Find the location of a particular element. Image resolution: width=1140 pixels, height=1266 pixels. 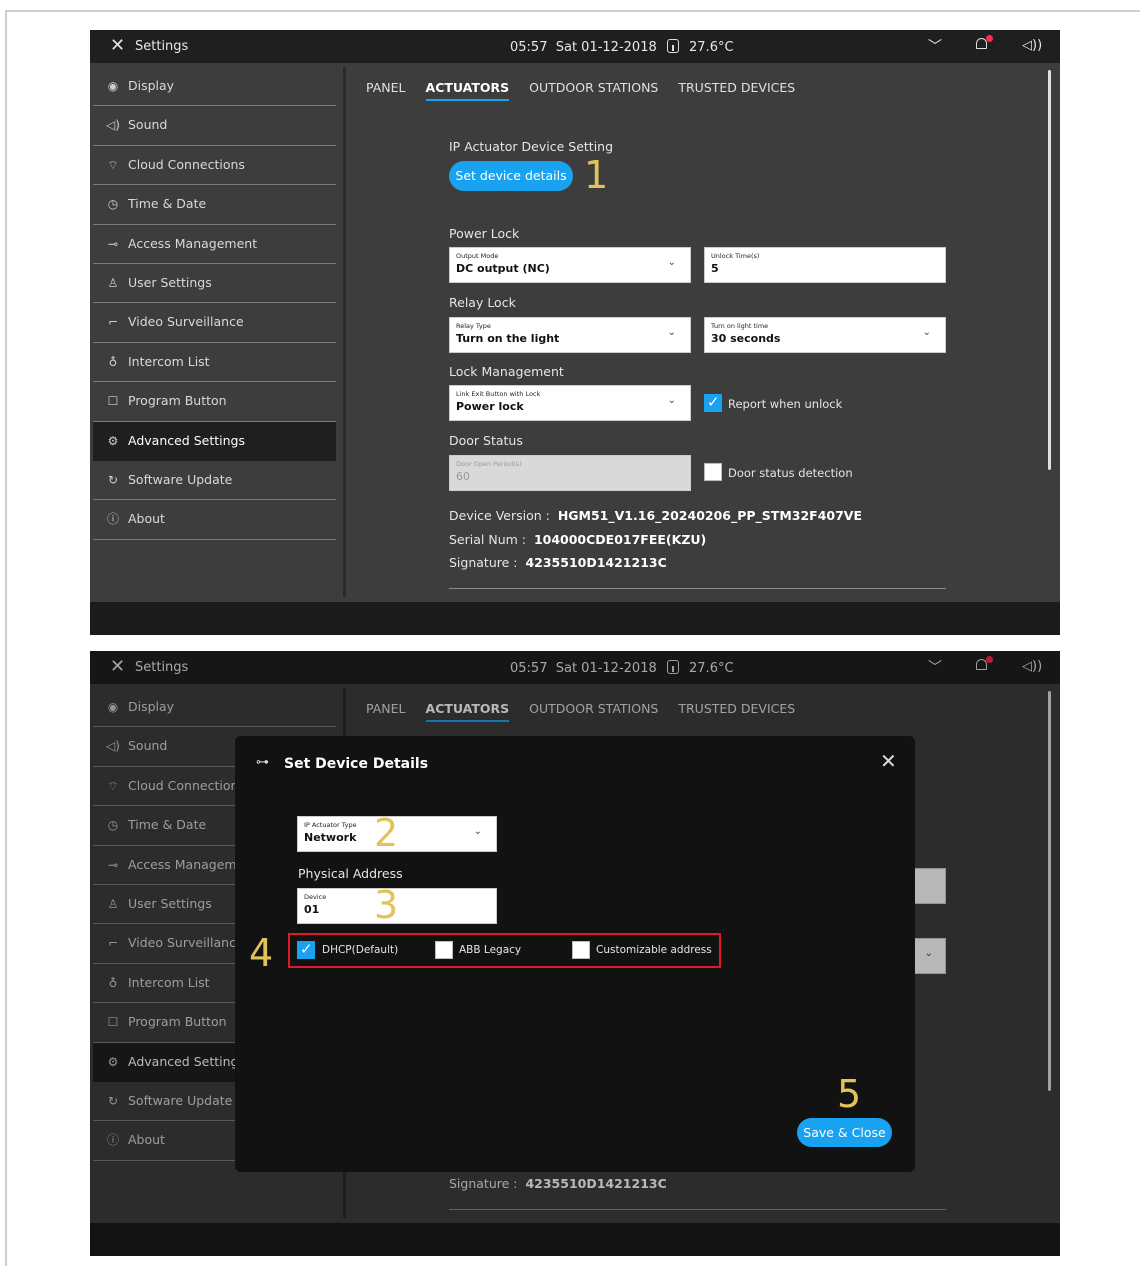

eye-icon: ◉ is located at coordinates (113, 86).